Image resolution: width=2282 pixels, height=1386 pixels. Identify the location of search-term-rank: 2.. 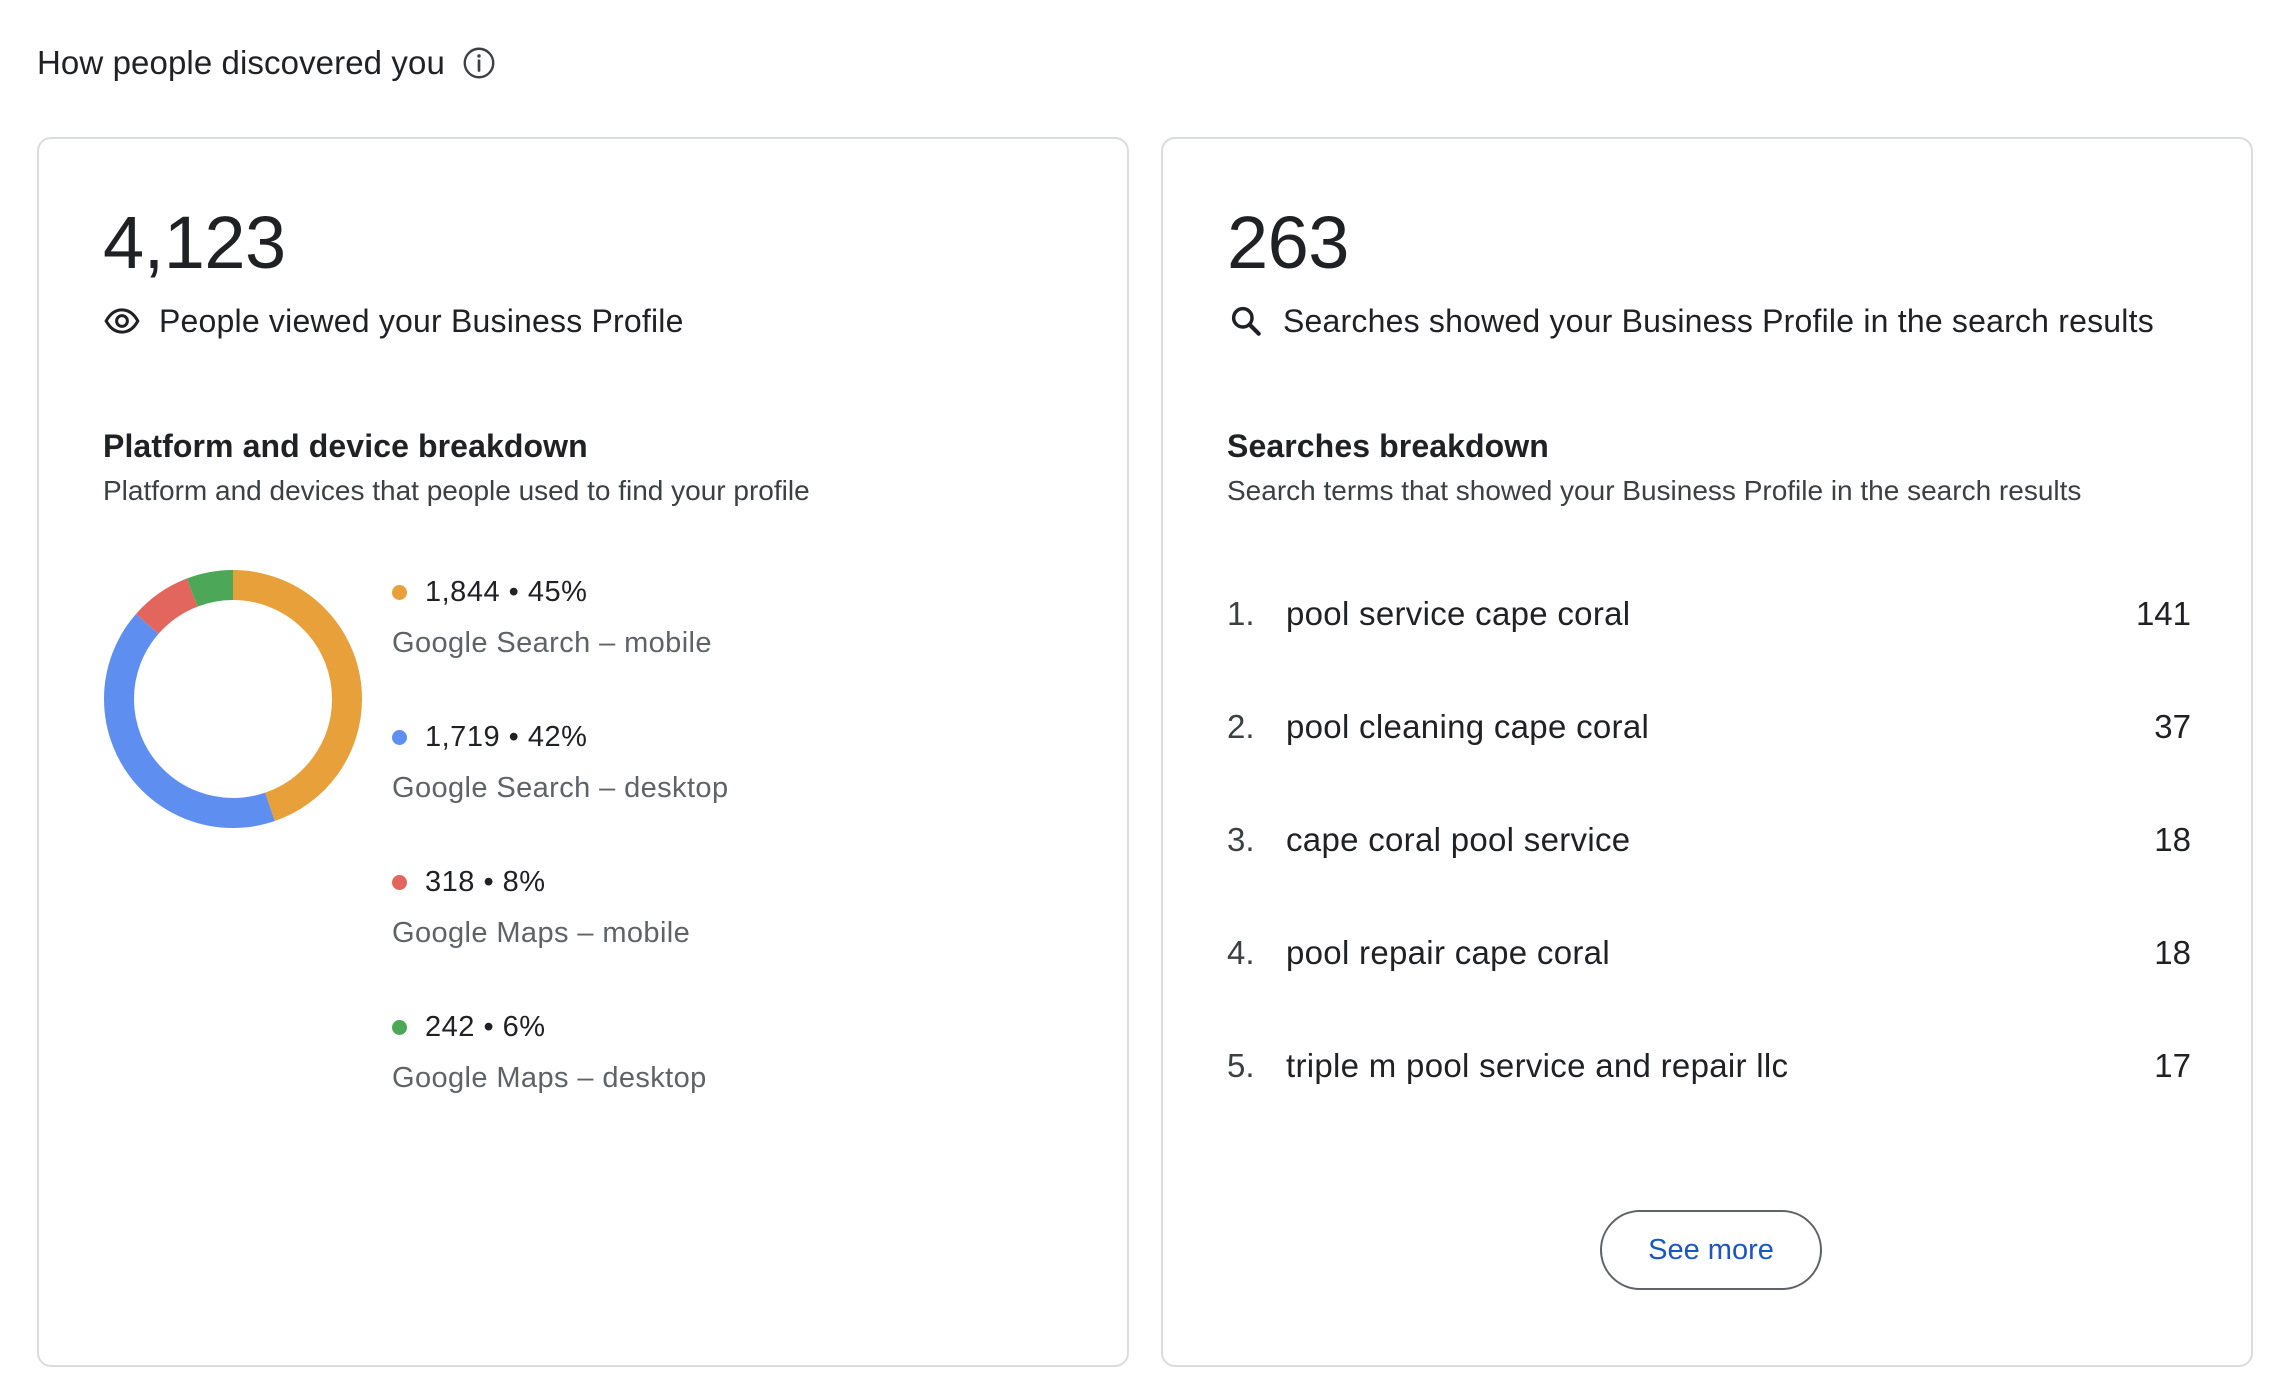
(1241, 726).